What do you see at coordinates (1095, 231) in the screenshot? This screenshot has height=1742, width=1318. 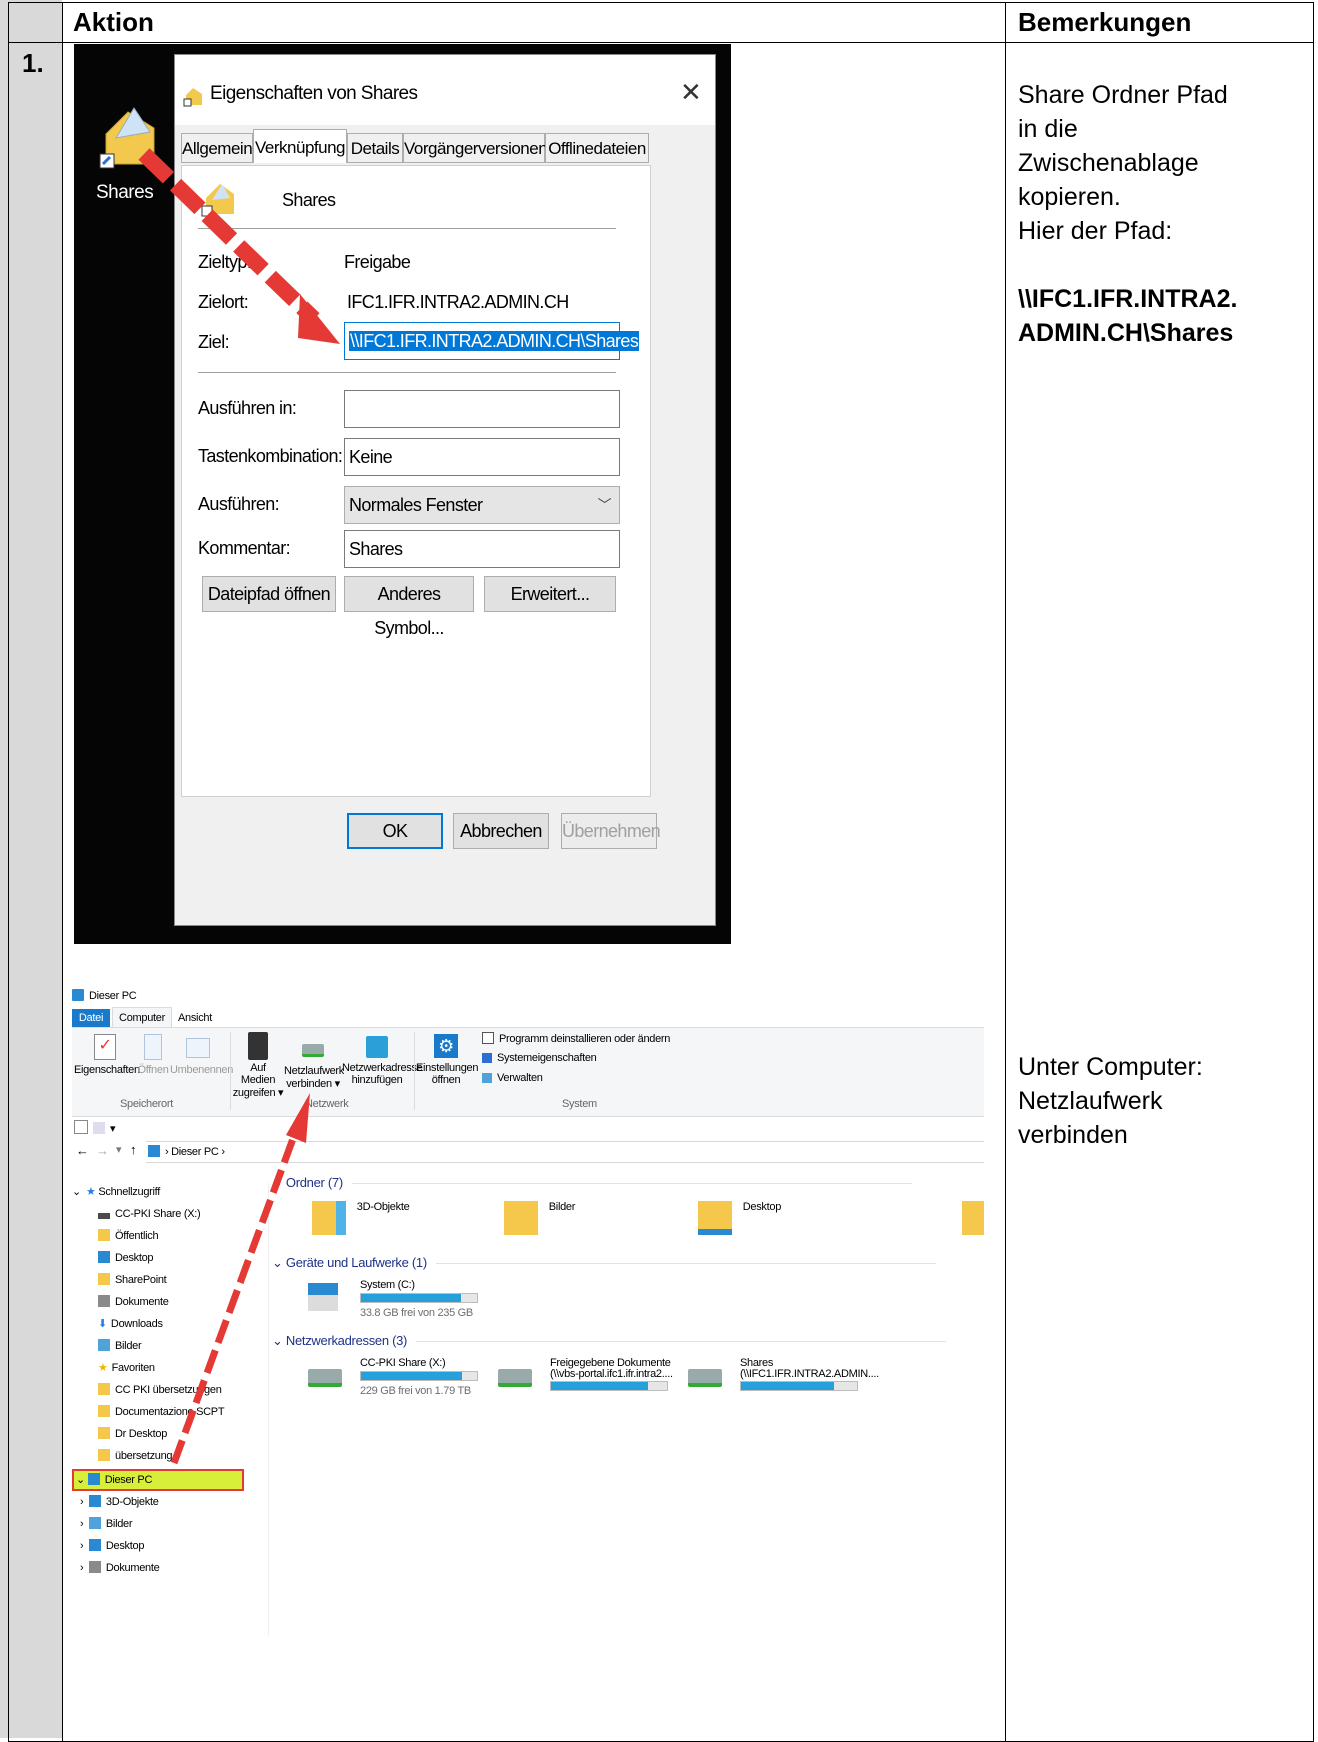 I see `remark-line: Hier der Pfad:` at bounding box center [1095, 231].